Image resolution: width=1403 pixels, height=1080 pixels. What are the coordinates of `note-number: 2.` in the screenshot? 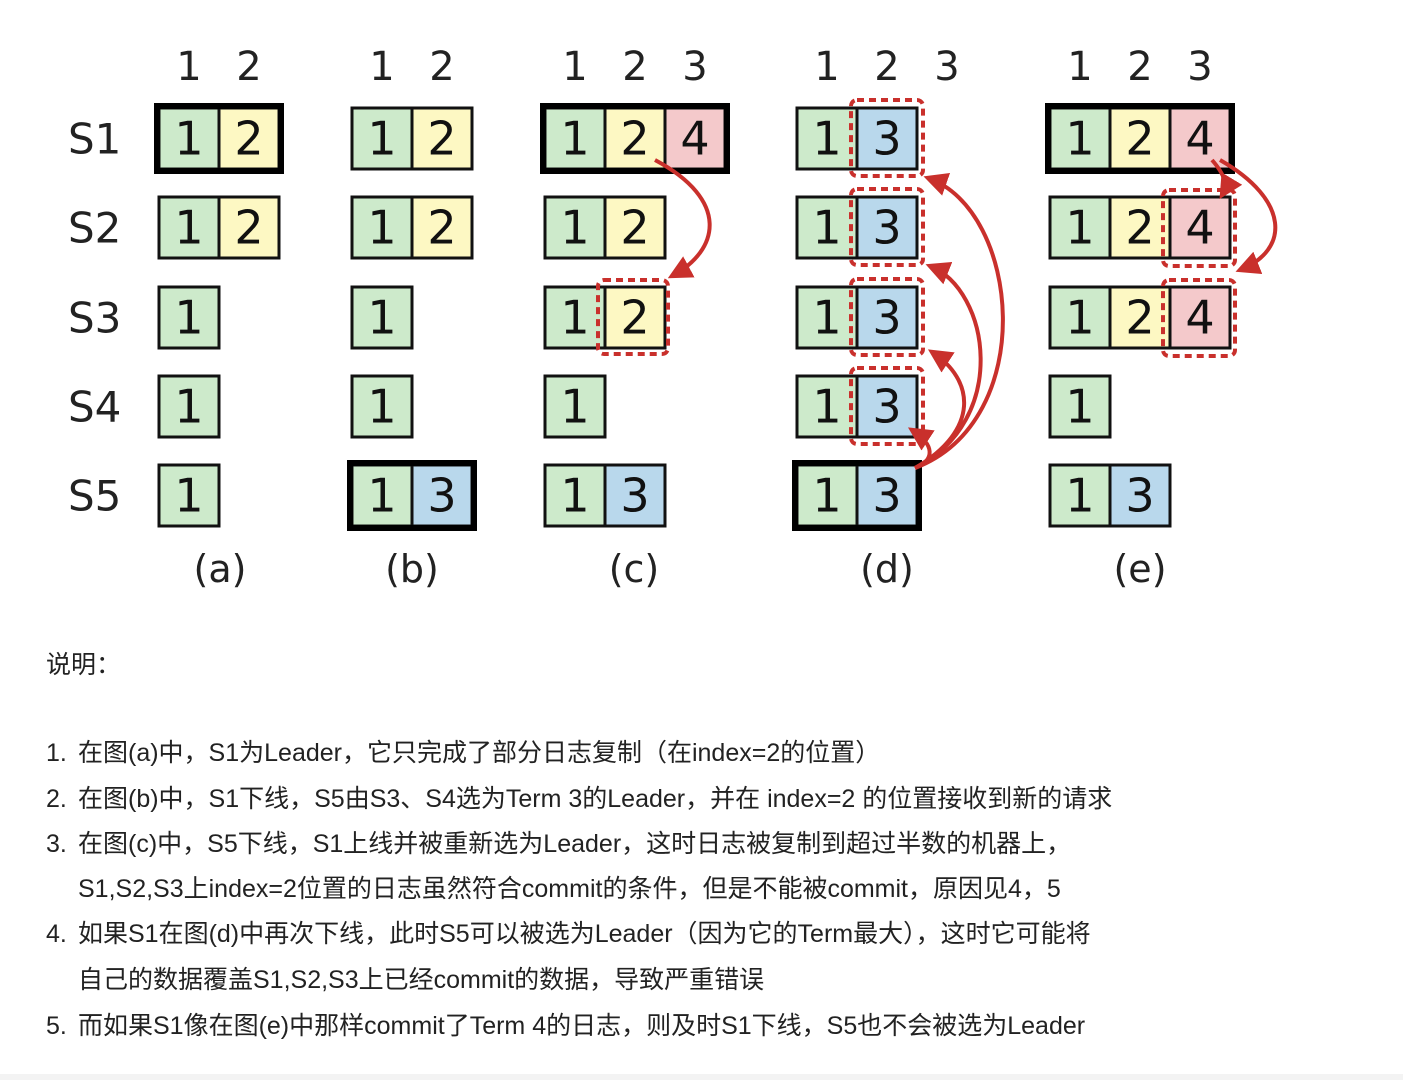 It's located at (56, 799).